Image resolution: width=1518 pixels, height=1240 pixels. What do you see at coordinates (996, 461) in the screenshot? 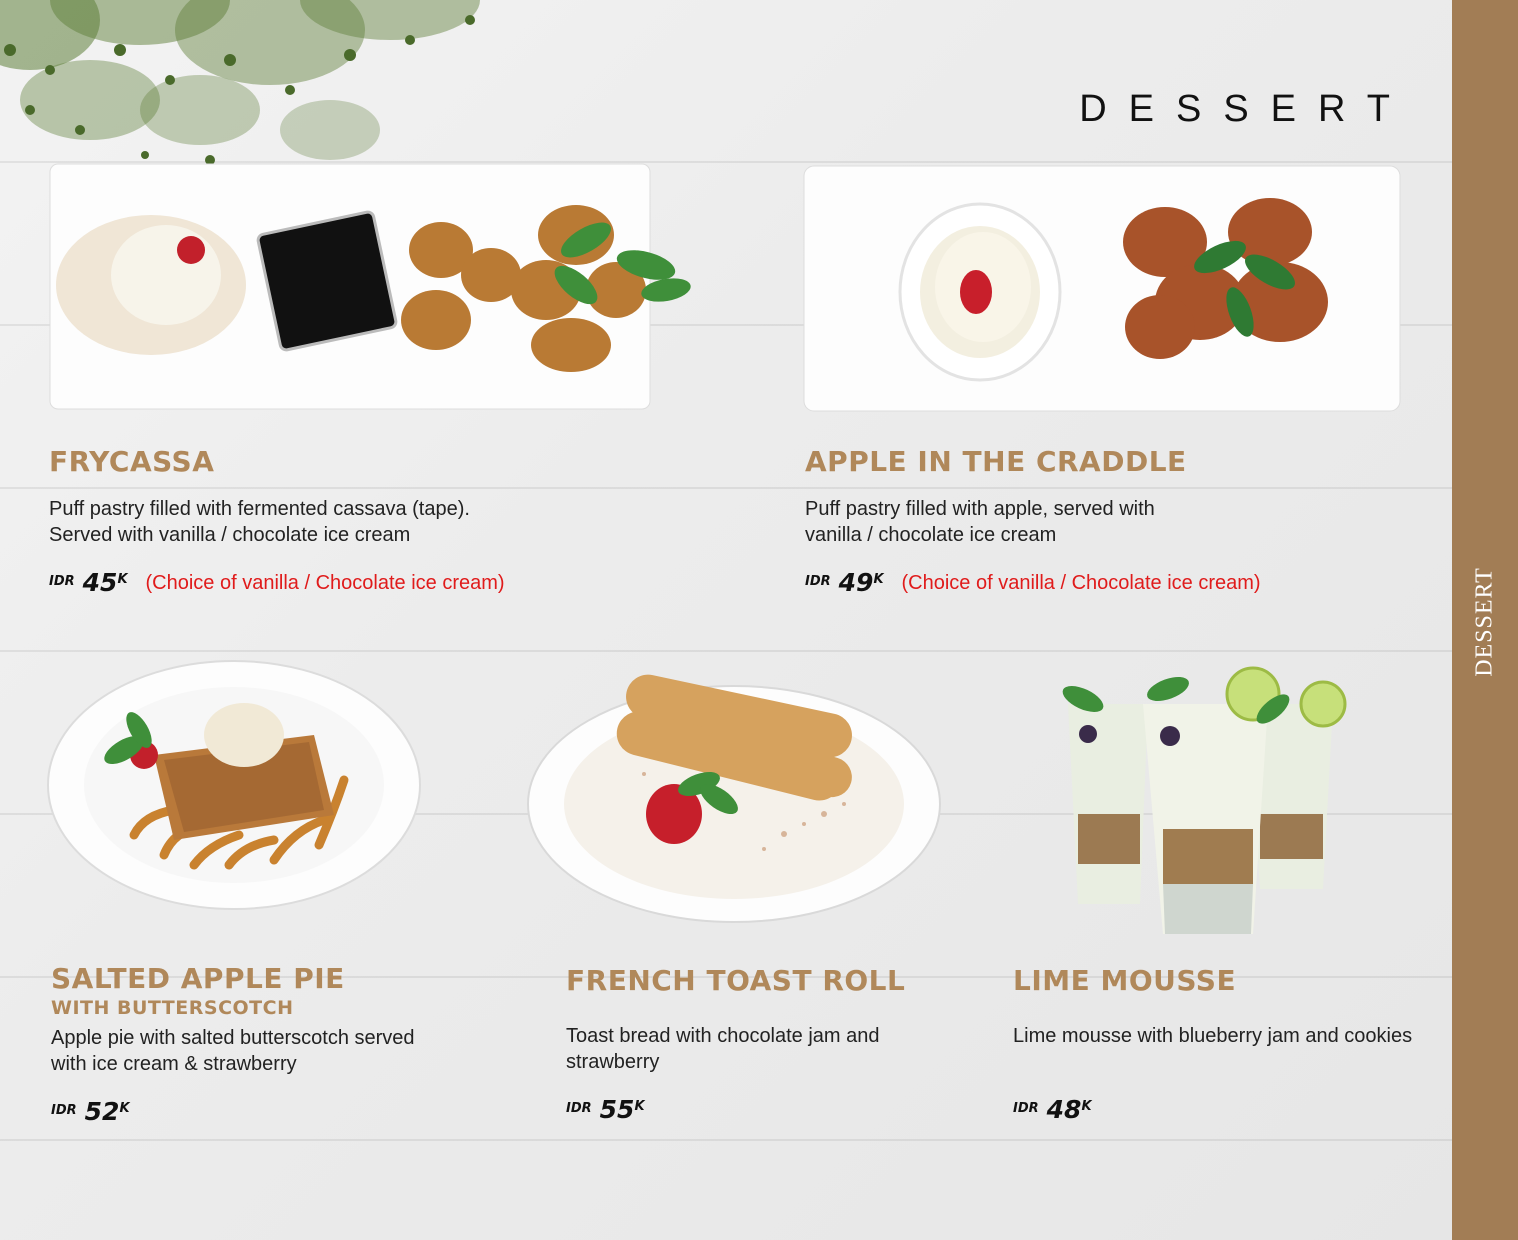
I see `item-name: APPLE IN THE CRADDLE` at bounding box center [996, 461].